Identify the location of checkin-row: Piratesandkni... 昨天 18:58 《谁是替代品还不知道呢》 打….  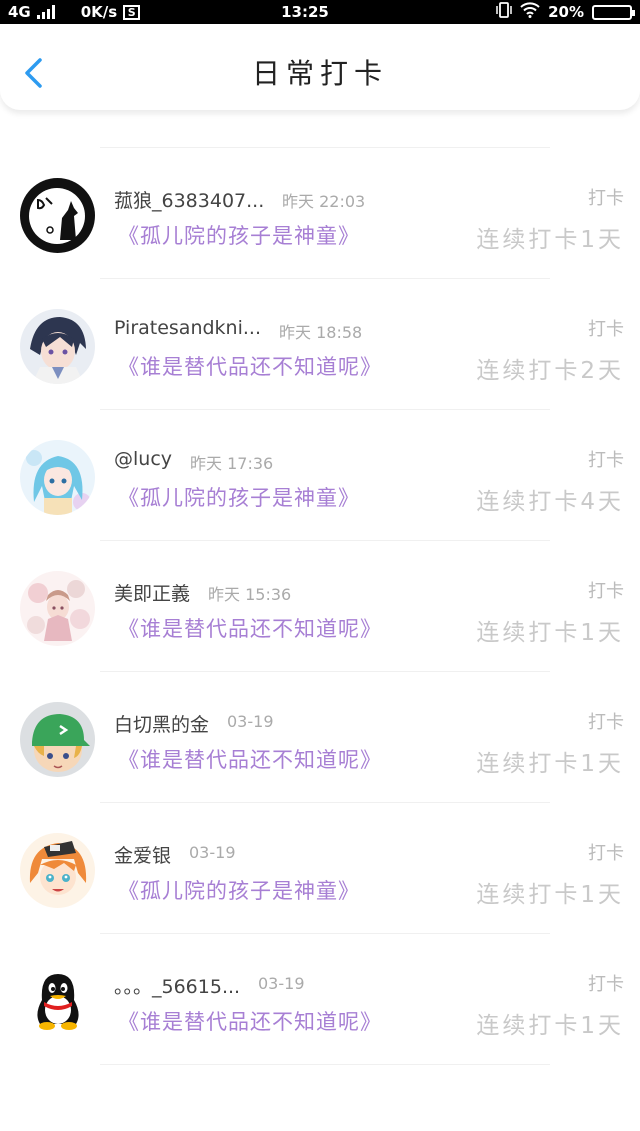
(320, 344).